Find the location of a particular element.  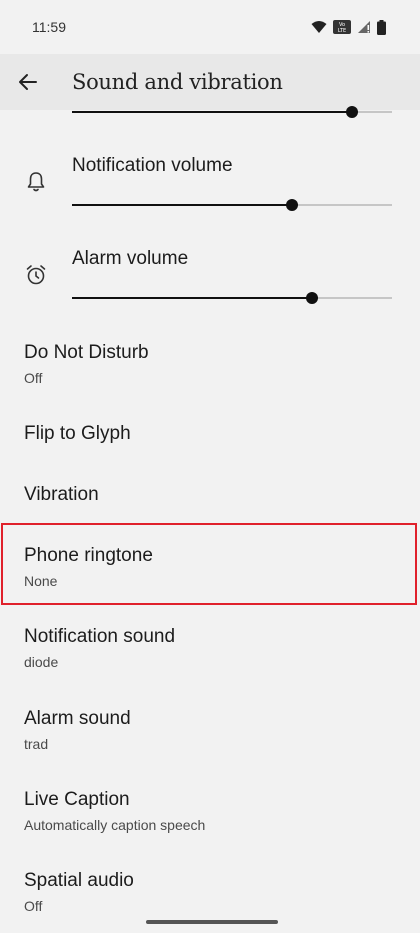

alarm-clock-icon is located at coordinates (36, 275).